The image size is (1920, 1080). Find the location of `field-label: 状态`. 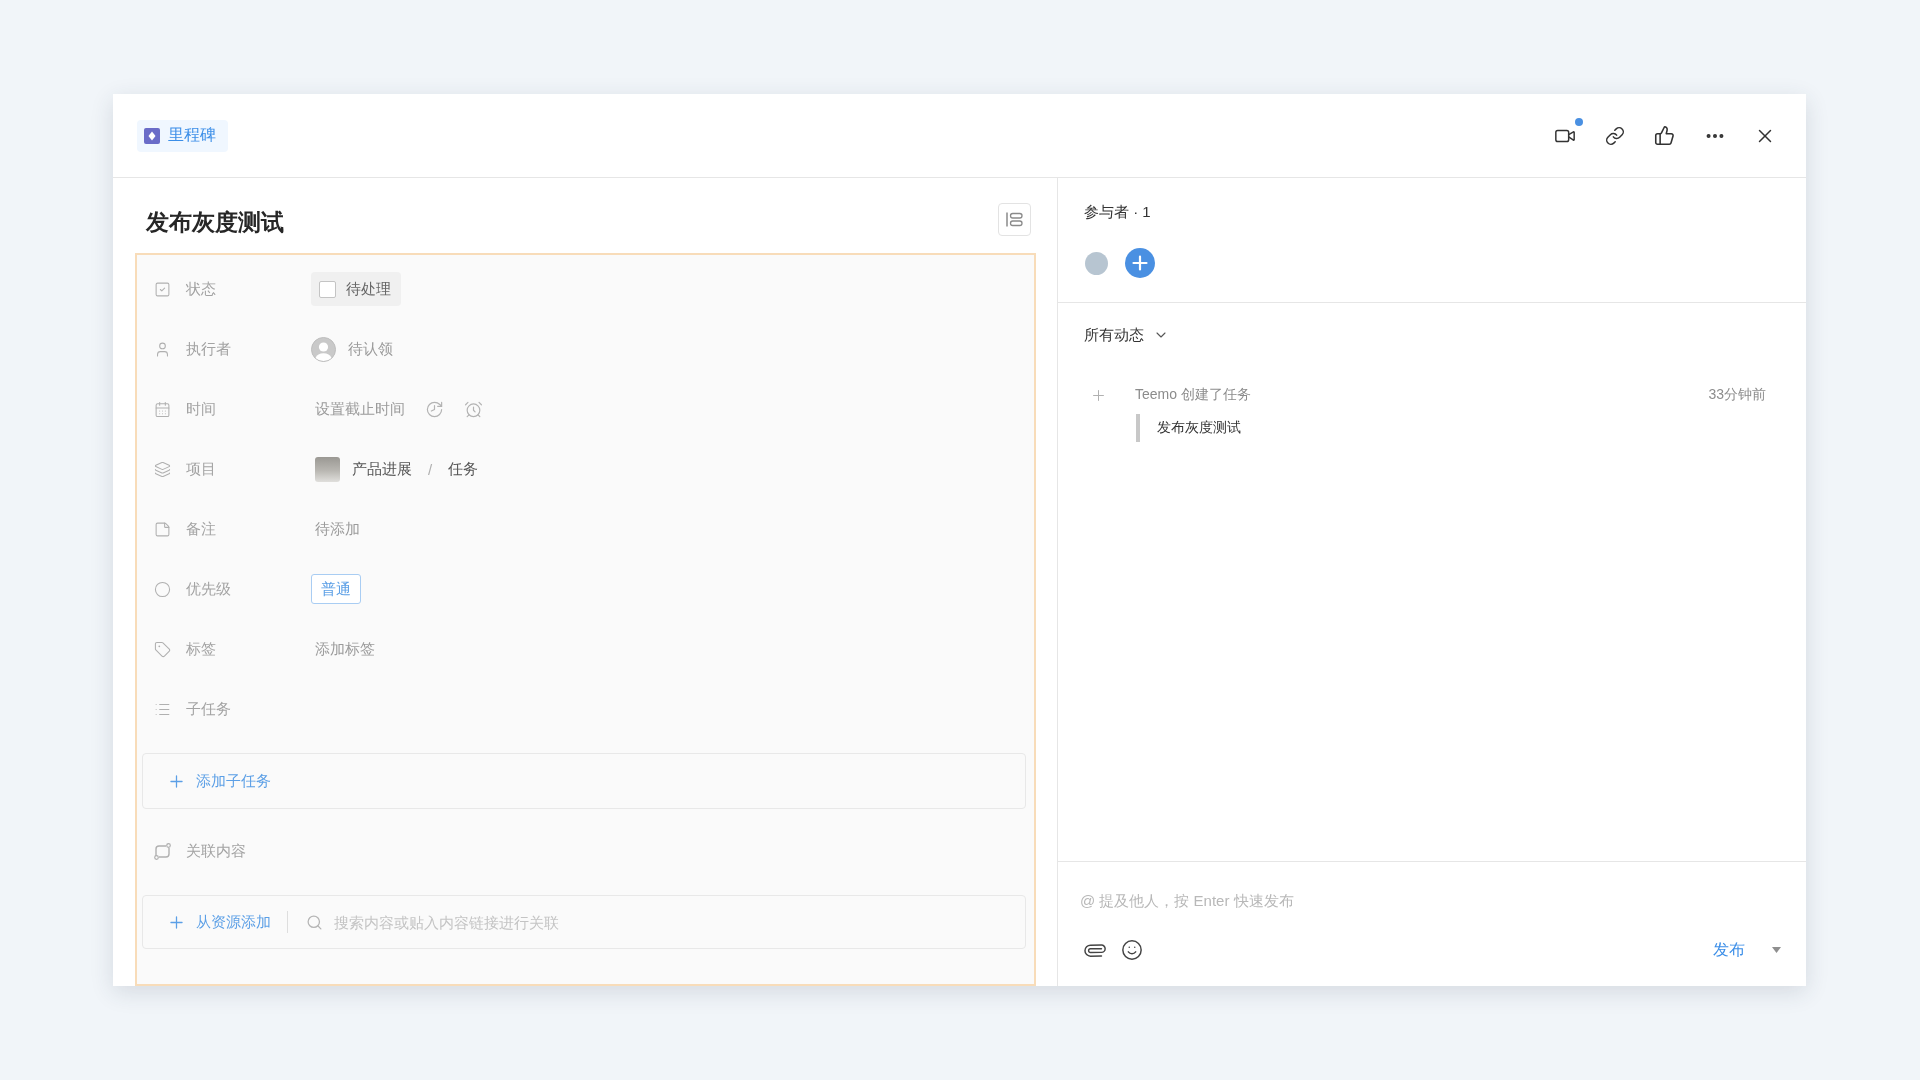

field-label: 状态 is located at coordinates (201, 289).